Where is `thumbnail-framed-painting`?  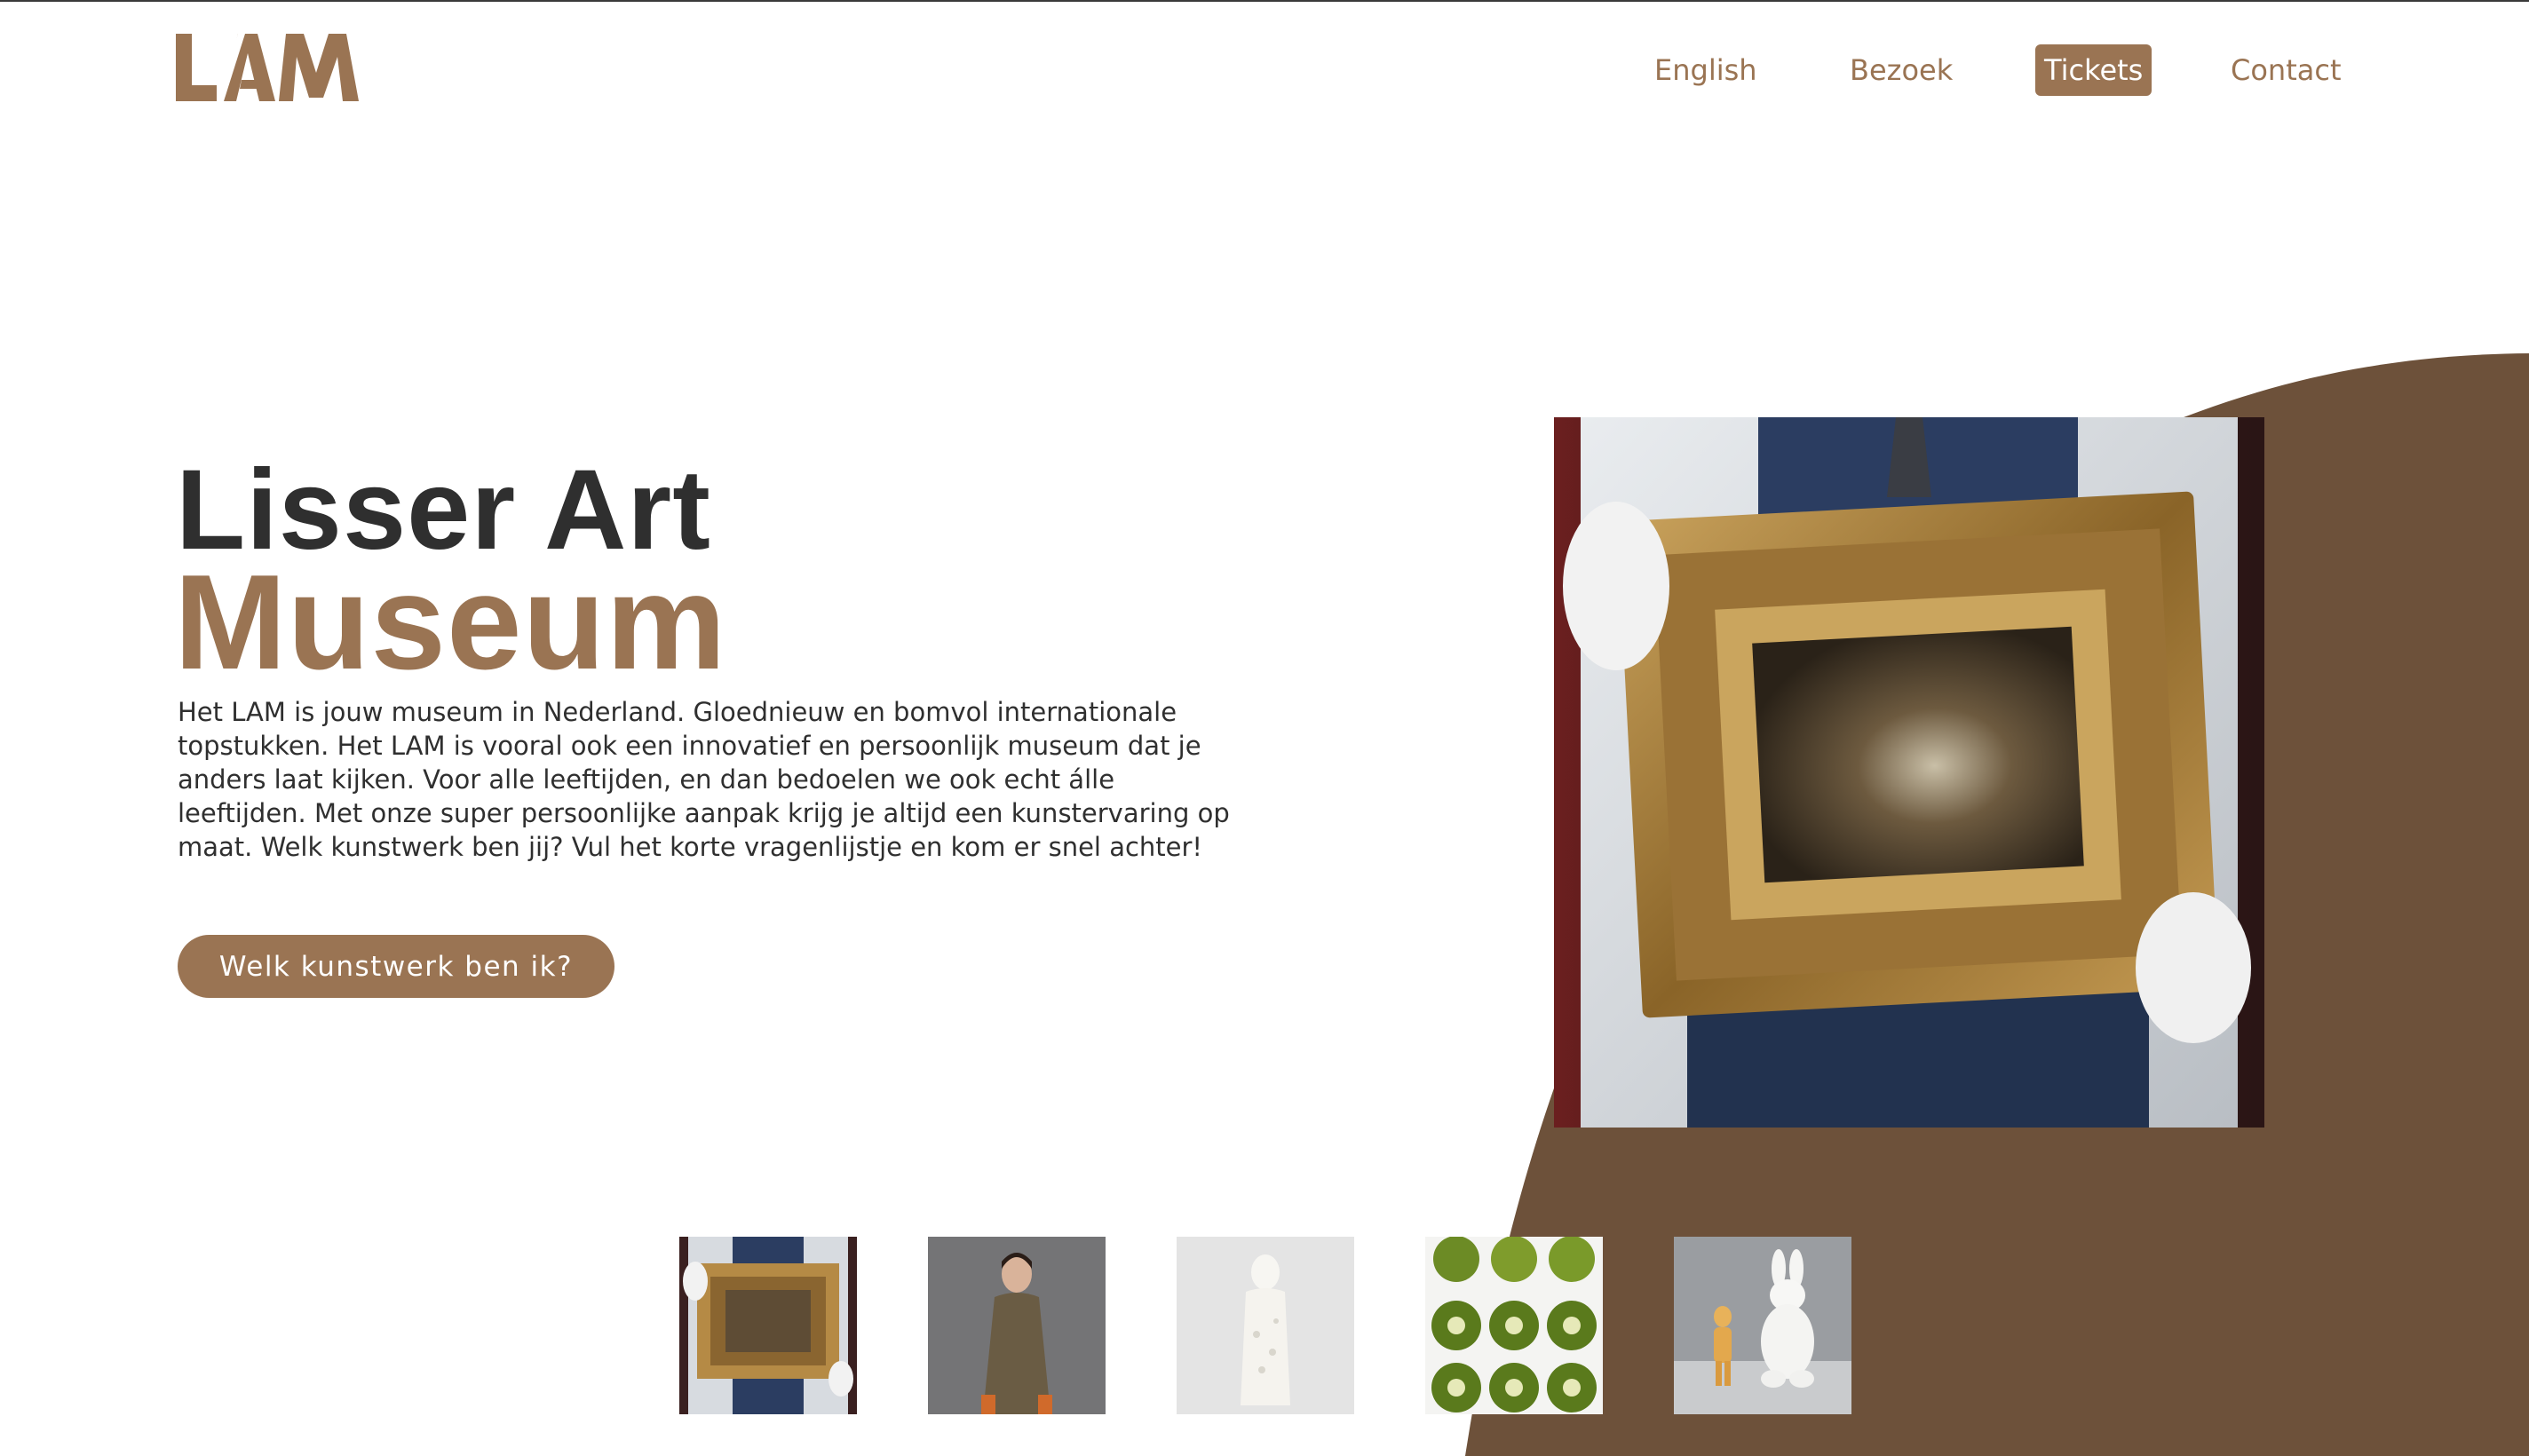 thumbnail-framed-painting is located at coordinates (768, 1325).